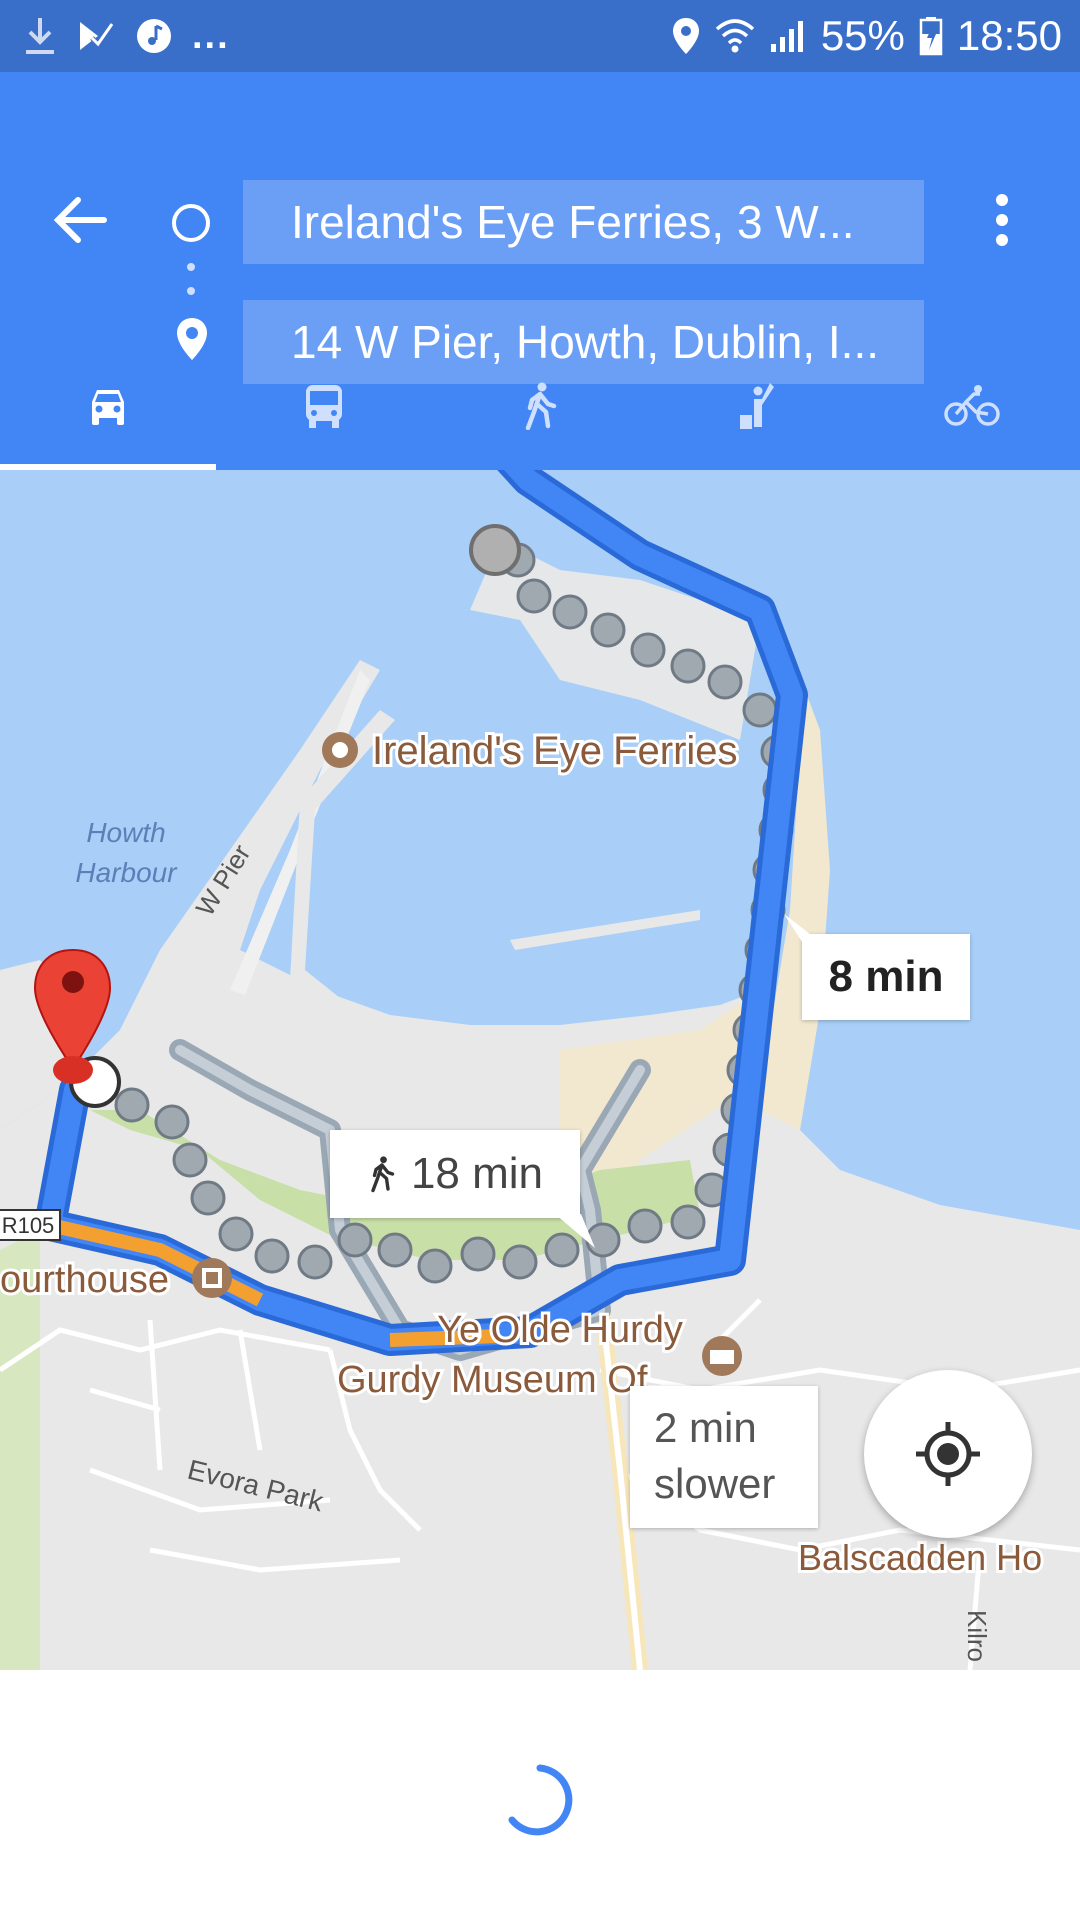 The width and height of the screenshot is (1080, 1920). Describe the element at coordinates (786, 36) in the screenshot. I see `signal-icon` at that location.